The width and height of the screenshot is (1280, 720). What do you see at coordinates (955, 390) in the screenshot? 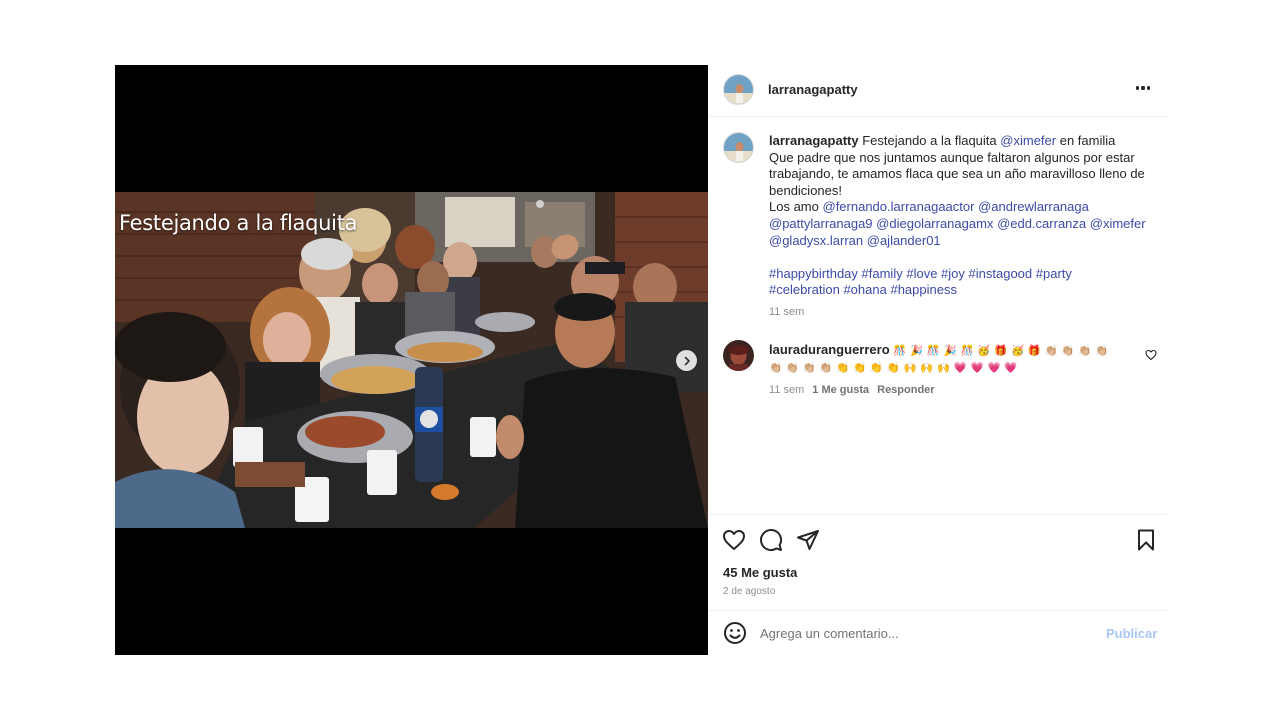
I see `comment-meta: 11 sem 1 Me gusta Responder` at bounding box center [955, 390].